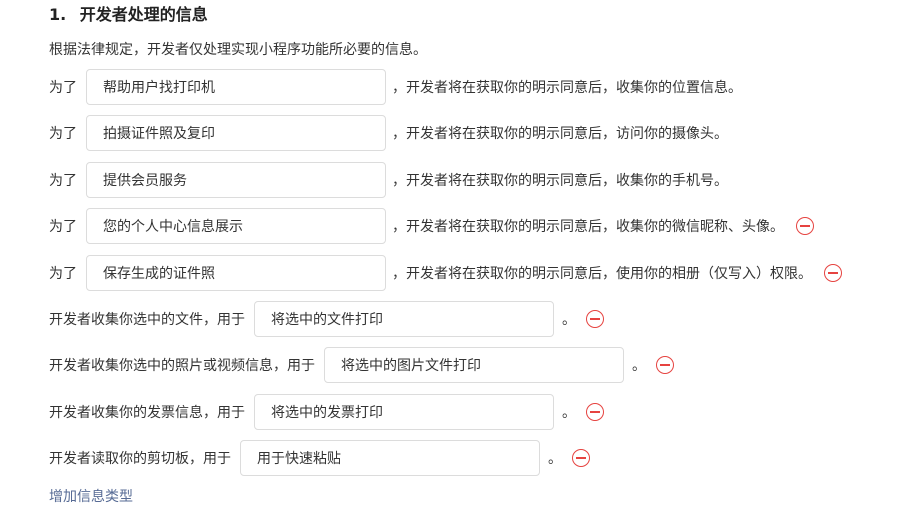 This screenshot has height=526, width=909. Describe the element at coordinates (560, 134) in the screenshot. I see `row-suffix: ，开发者将在获取你的明示同意后，访问你的摄像头。` at that location.